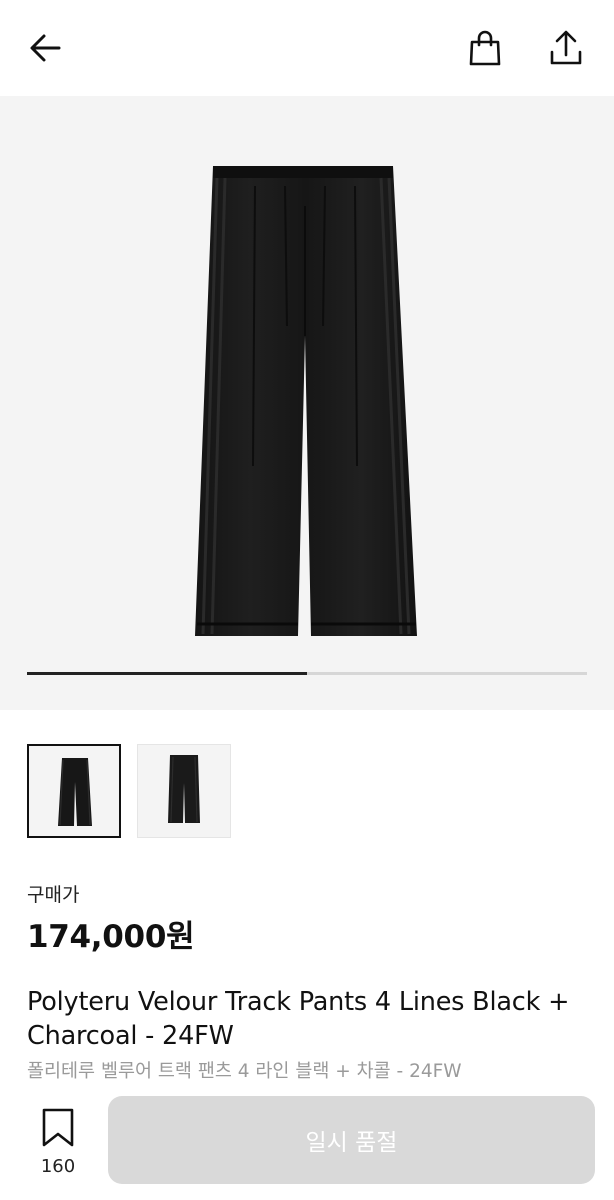  What do you see at coordinates (307, 48) in the screenshot?
I see `top-nav-bar` at bounding box center [307, 48].